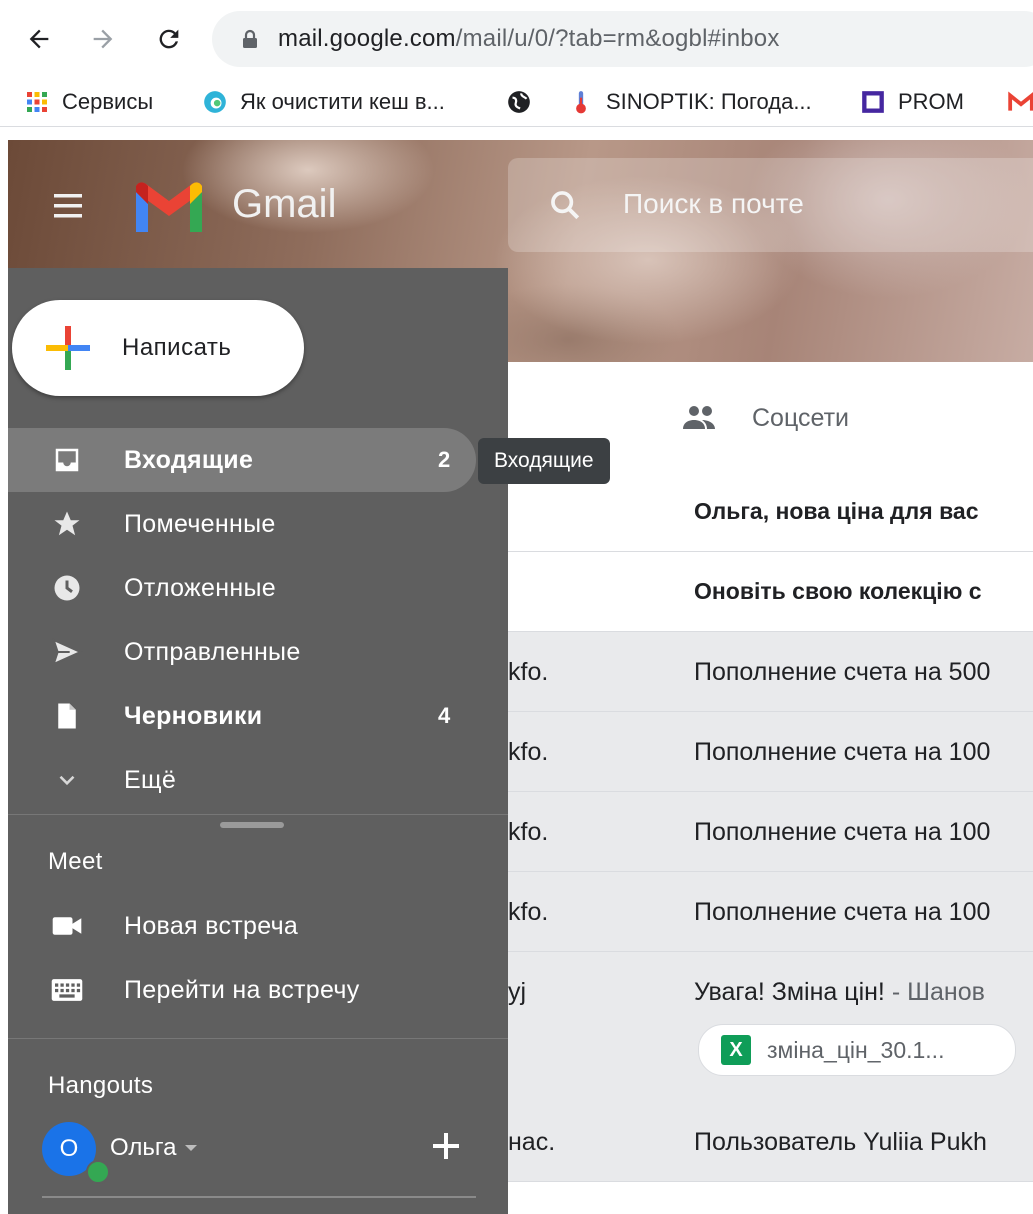  Describe the element at coordinates (169, 208) in the screenshot. I see `gmail-logo-icon` at that location.